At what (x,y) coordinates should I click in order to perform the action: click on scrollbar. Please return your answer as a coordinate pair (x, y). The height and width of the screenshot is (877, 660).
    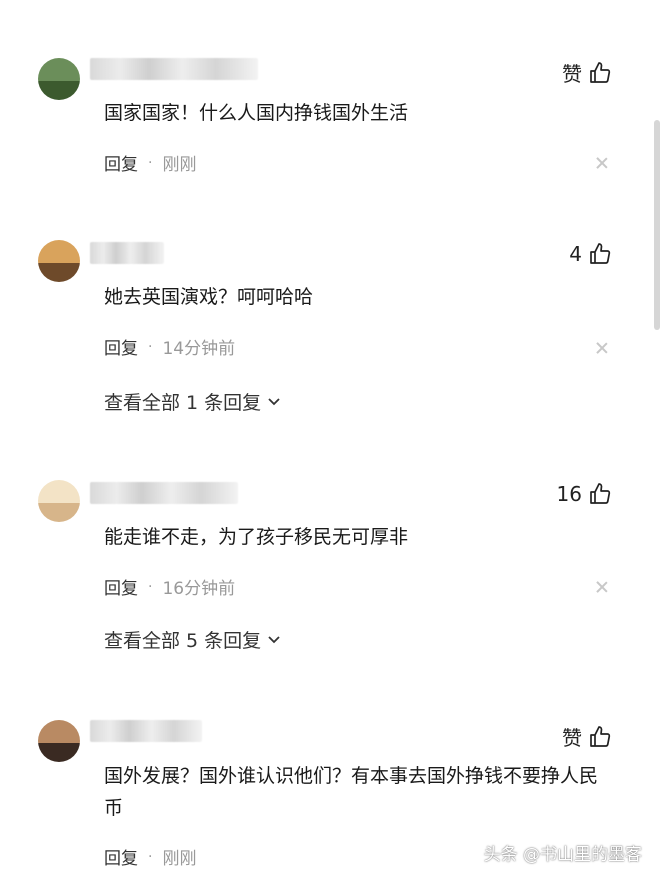
    Looking at the image, I should click on (657, 225).